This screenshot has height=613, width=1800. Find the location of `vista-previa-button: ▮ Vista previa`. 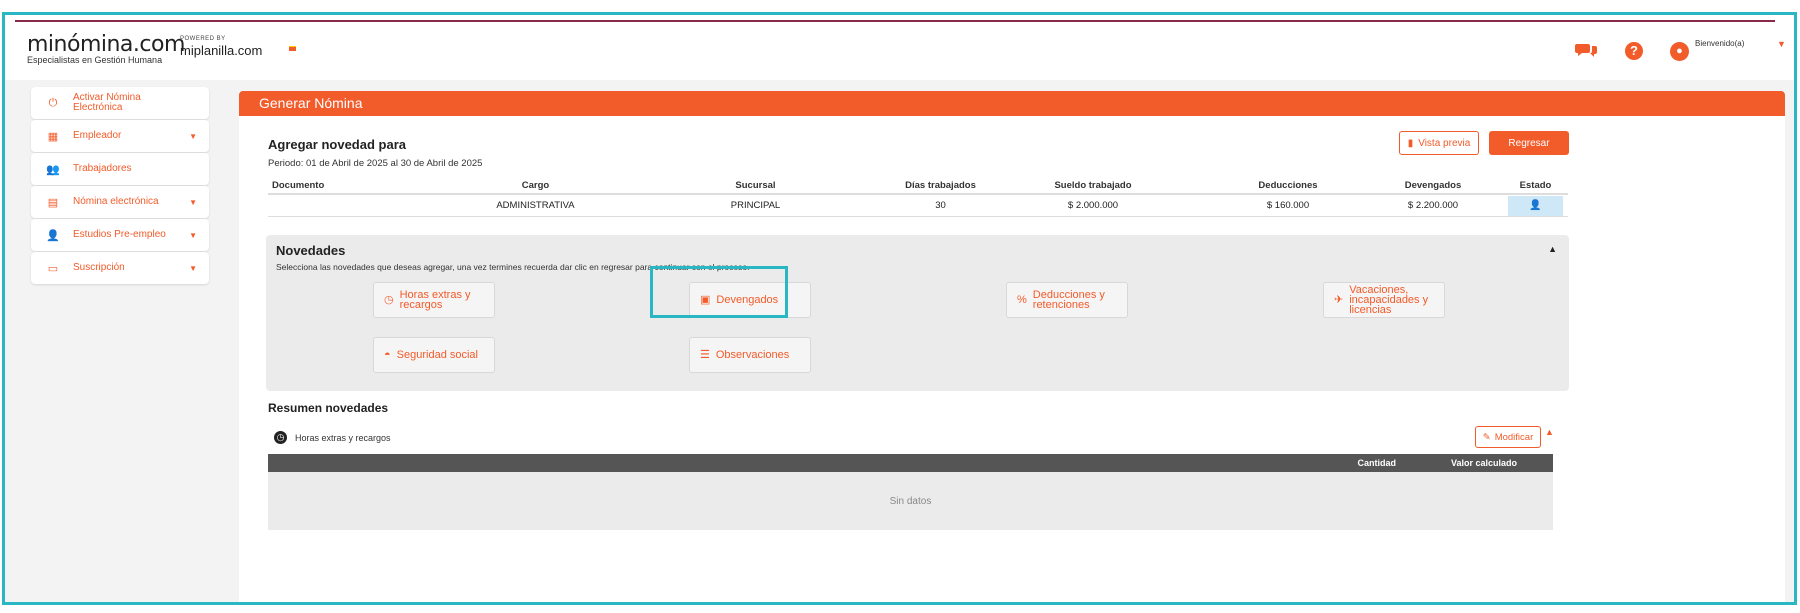

vista-previa-button: ▮ Vista previa is located at coordinates (1439, 143).